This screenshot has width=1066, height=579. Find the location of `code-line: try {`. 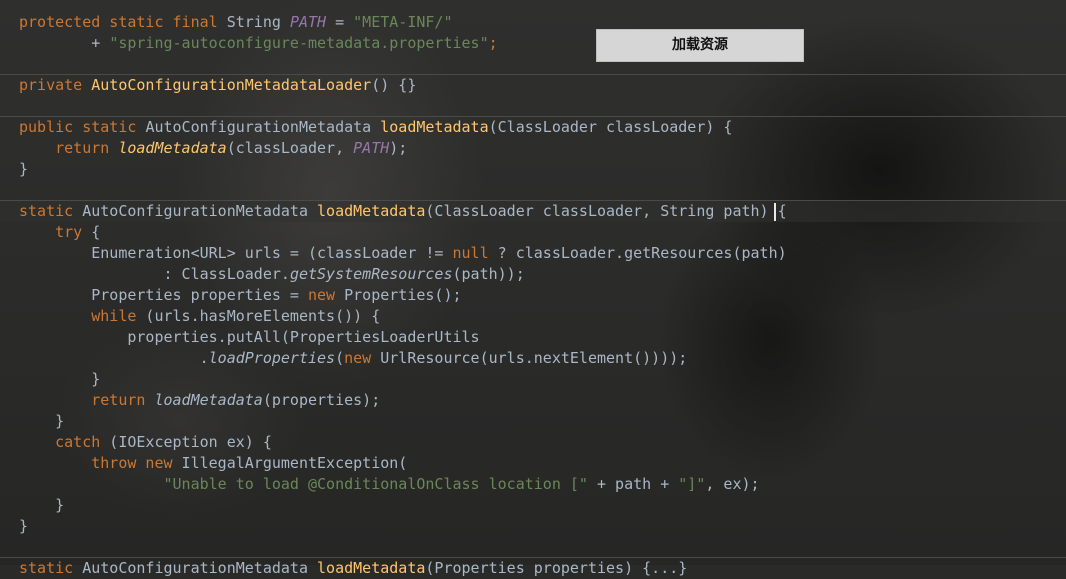

code-line: try { is located at coordinates (60, 232).